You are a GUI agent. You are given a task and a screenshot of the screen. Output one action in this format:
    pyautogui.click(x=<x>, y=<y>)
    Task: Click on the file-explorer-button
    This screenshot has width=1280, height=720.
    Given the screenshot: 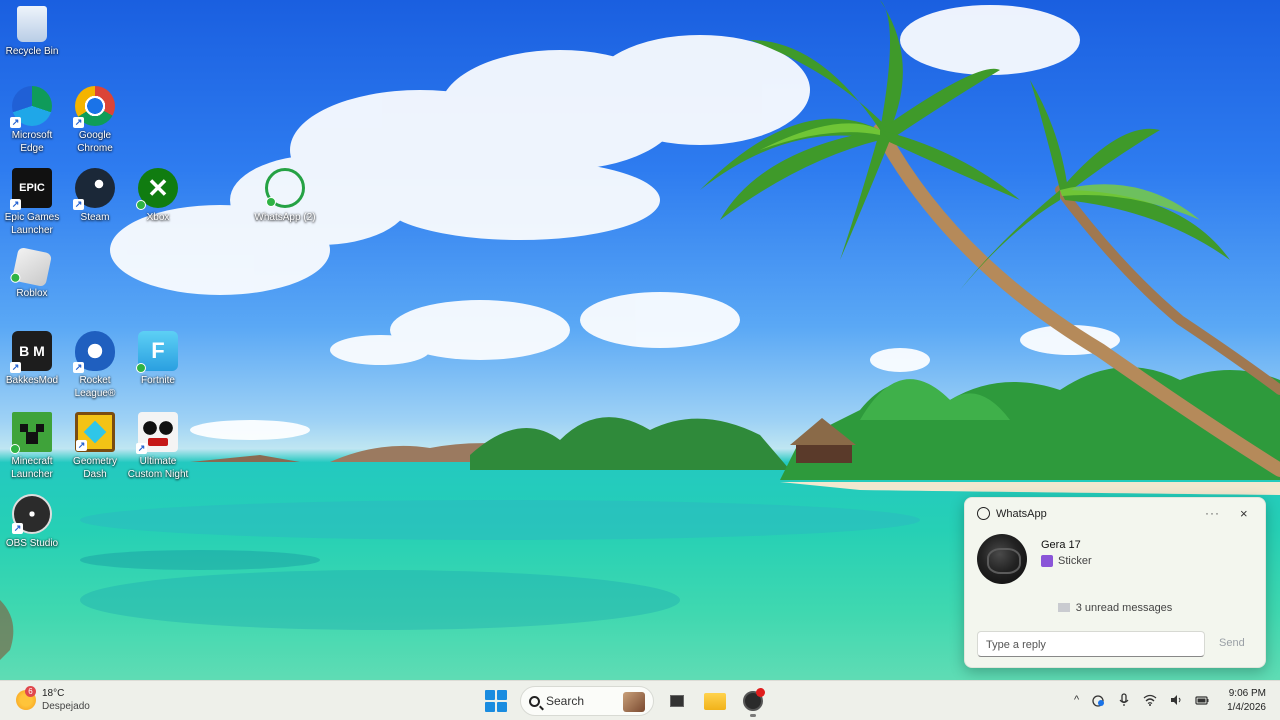 What is the action you would take?
    pyautogui.click(x=715, y=701)
    